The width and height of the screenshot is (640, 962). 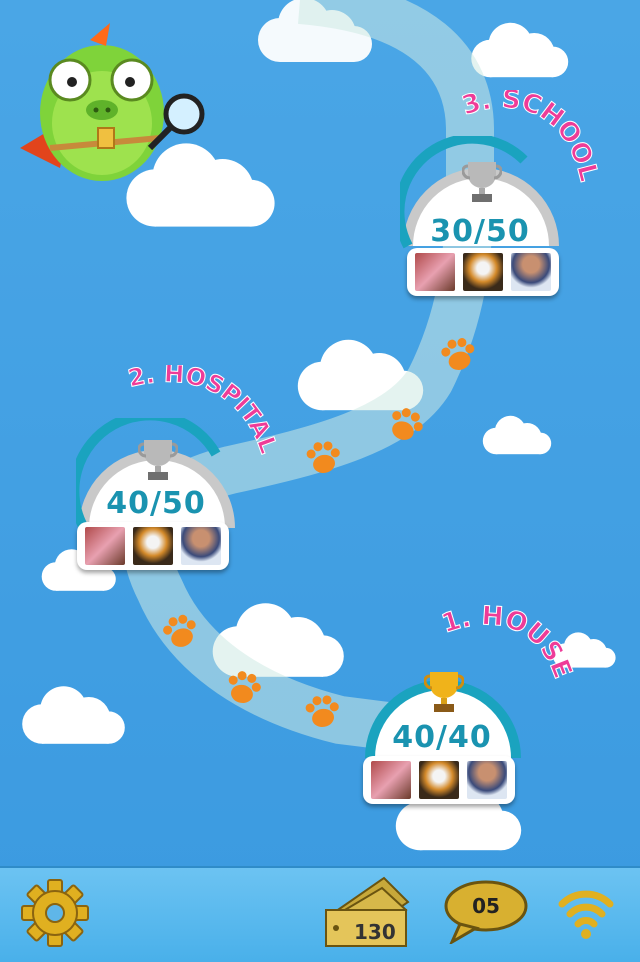 What do you see at coordinates (586, 912) in the screenshot?
I see `wifi-icon` at bounding box center [586, 912].